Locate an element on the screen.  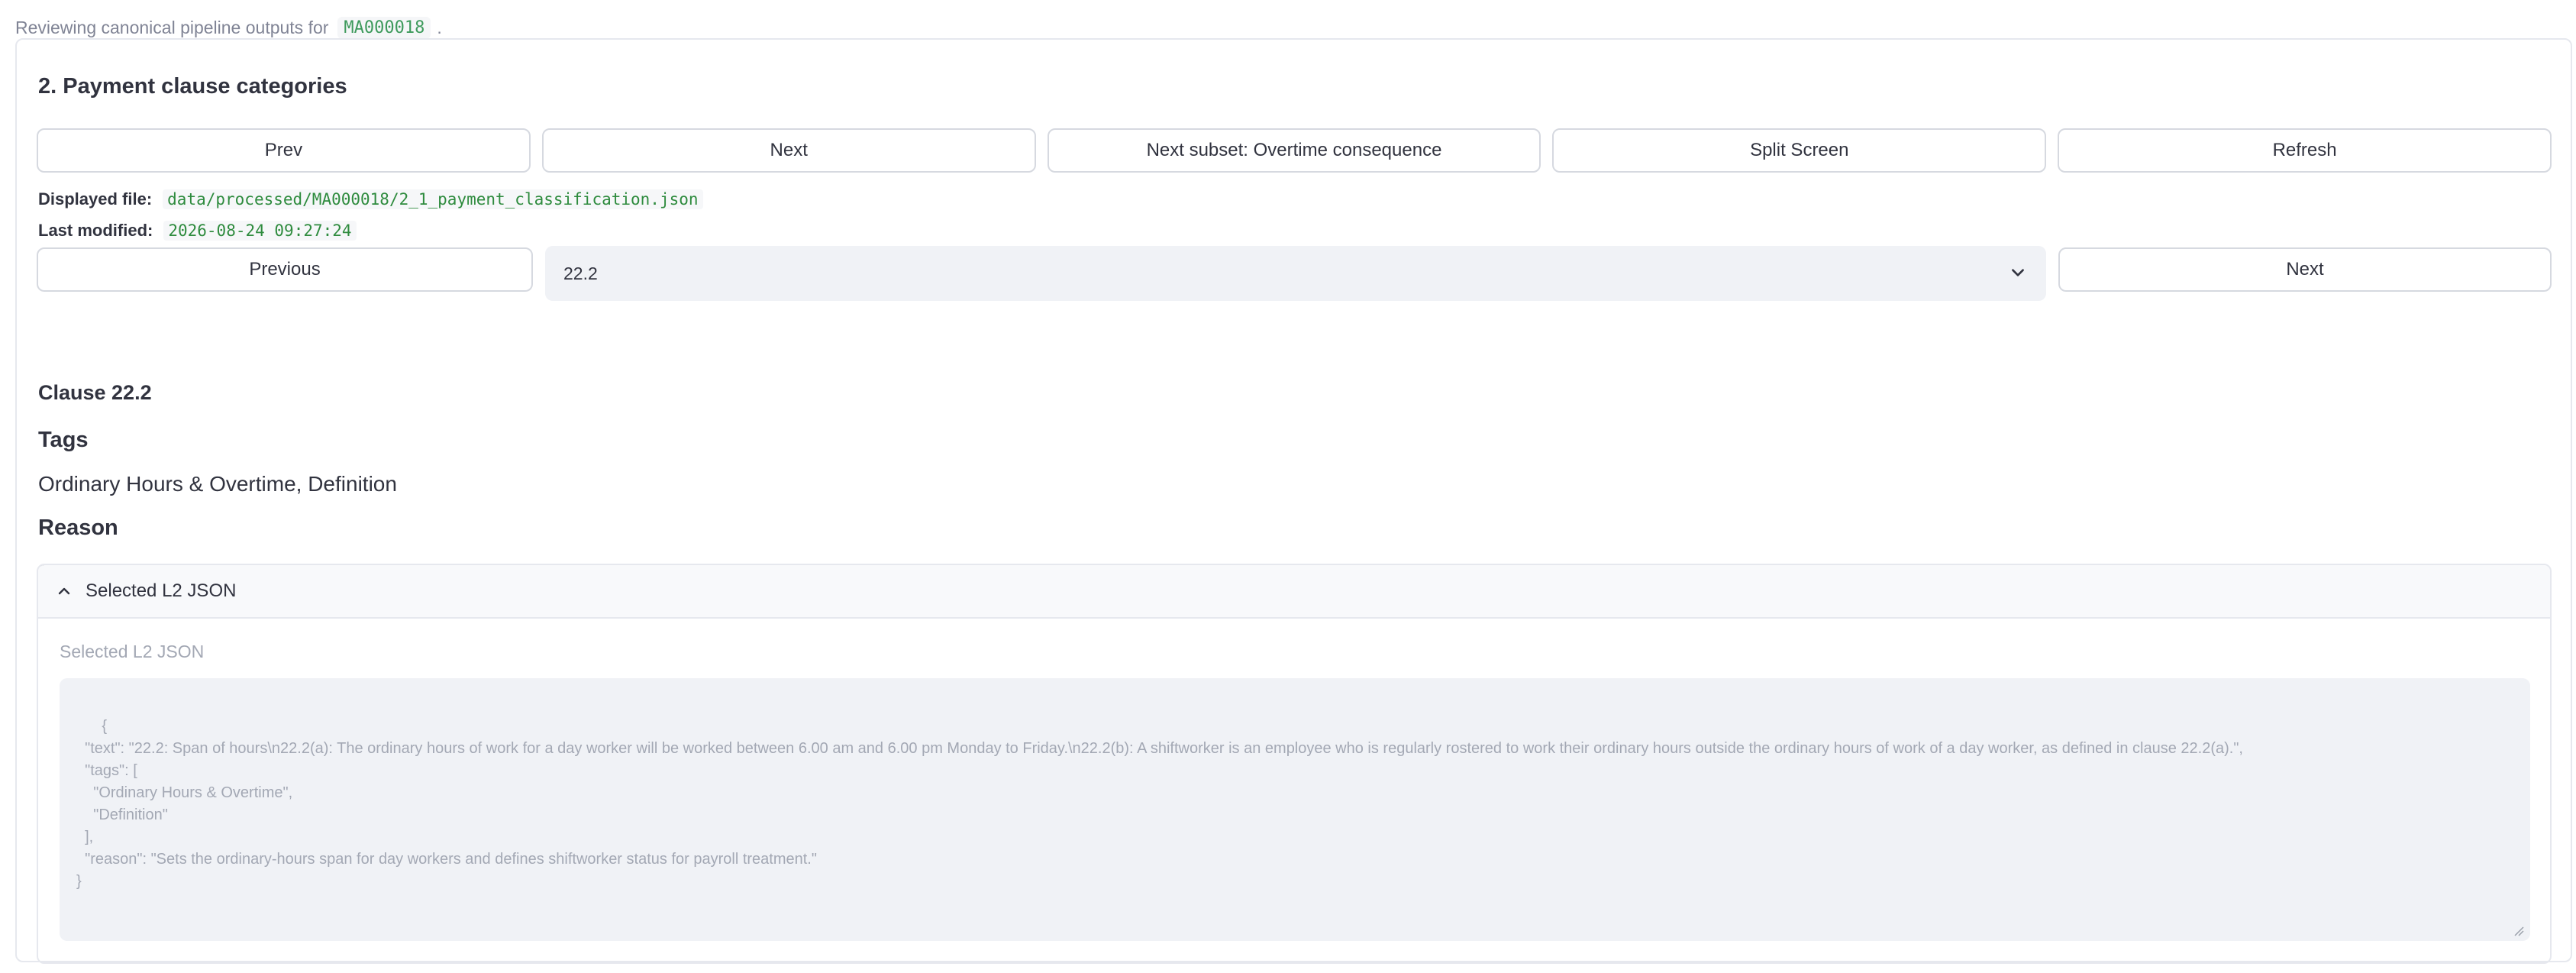
chevron-up-icon is located at coordinates (64, 591).